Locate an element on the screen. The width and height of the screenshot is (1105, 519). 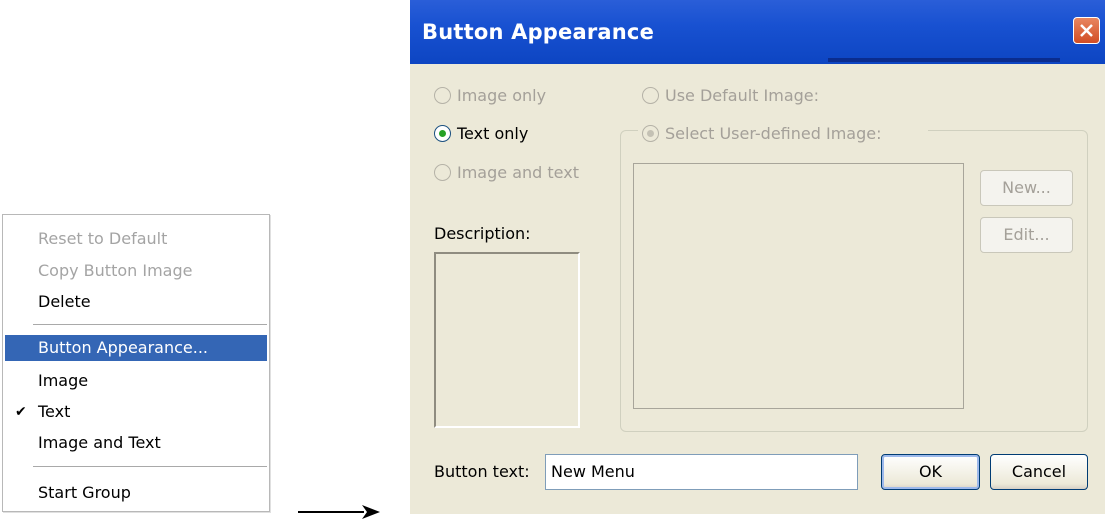
radio-text-only is located at coordinates (442, 133).